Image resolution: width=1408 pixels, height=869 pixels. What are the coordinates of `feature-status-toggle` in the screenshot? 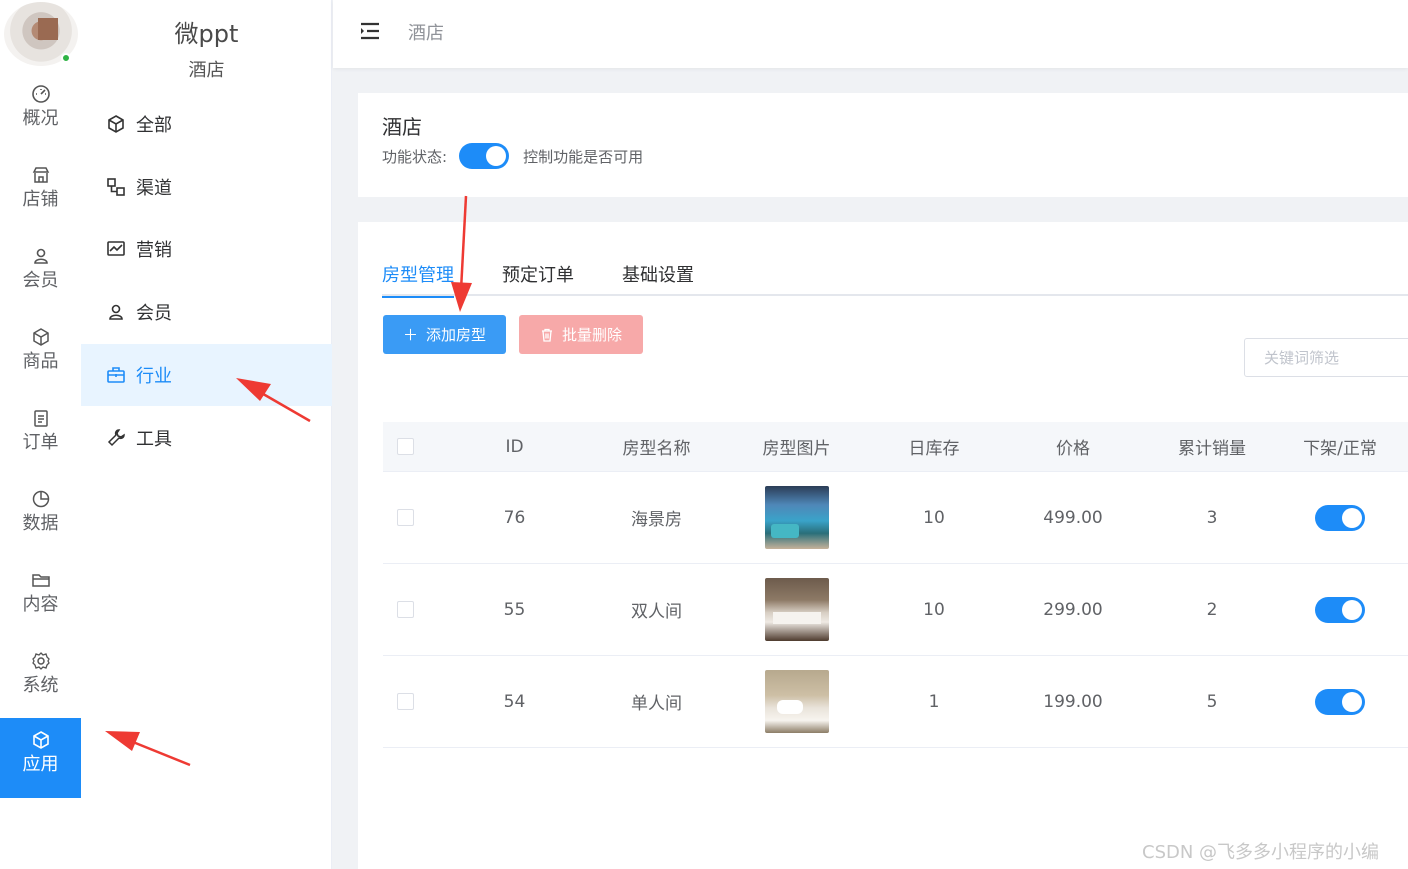 It's located at (484, 156).